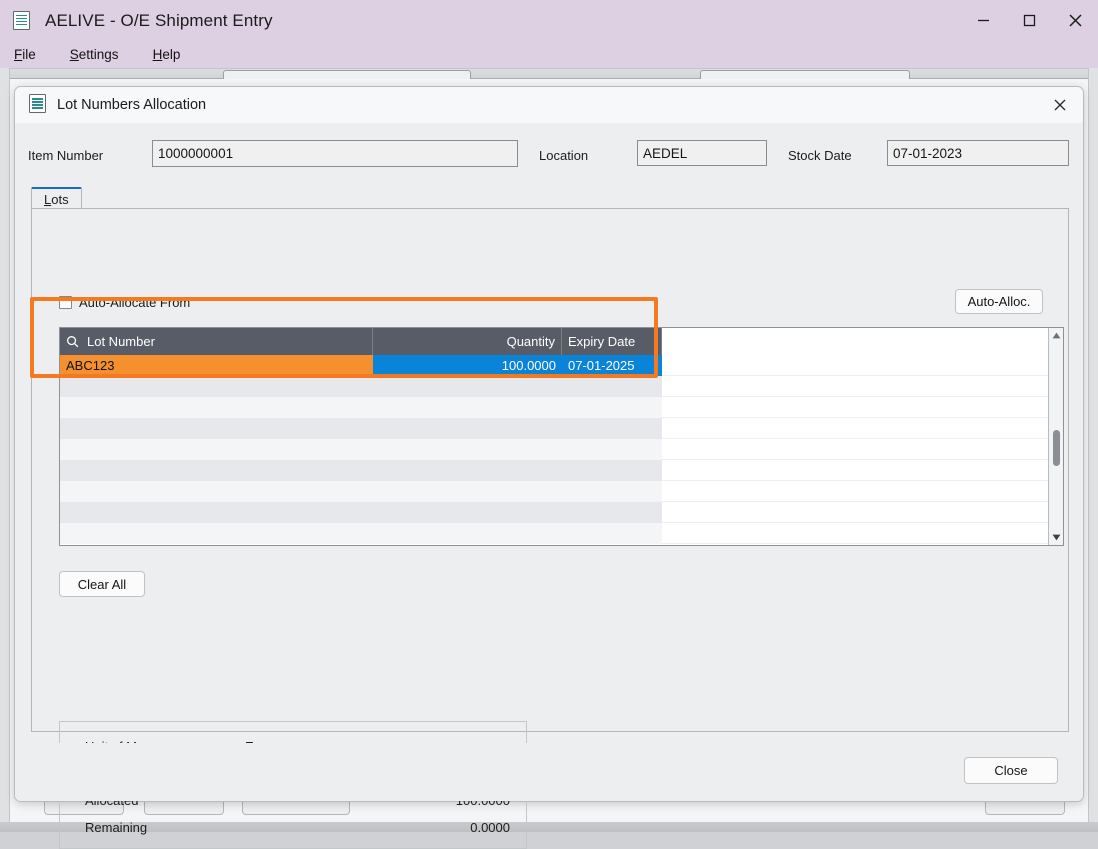 The image size is (1098, 849). Describe the element at coordinates (171, 54) in the screenshot. I see `menu-item-help-label: elp` at that location.